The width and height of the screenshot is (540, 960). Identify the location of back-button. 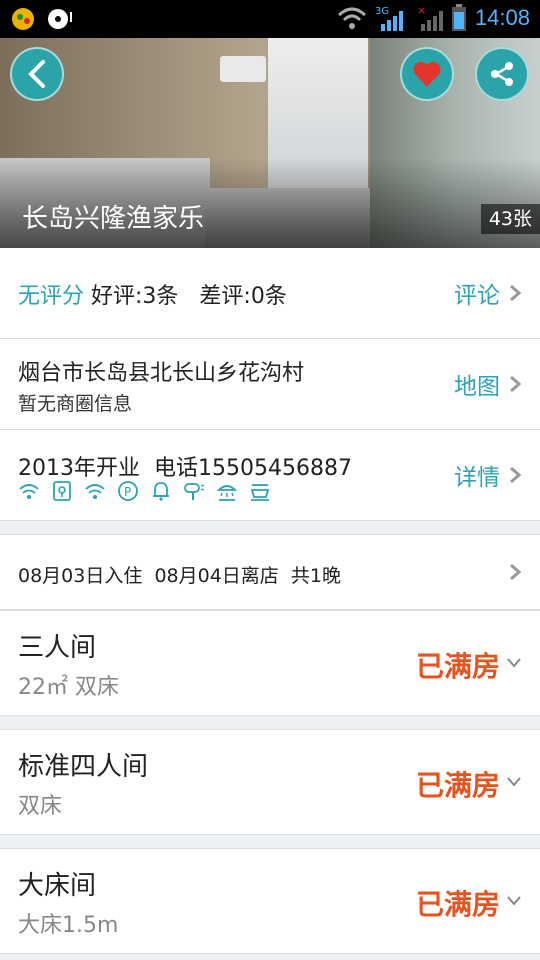
(37, 74).